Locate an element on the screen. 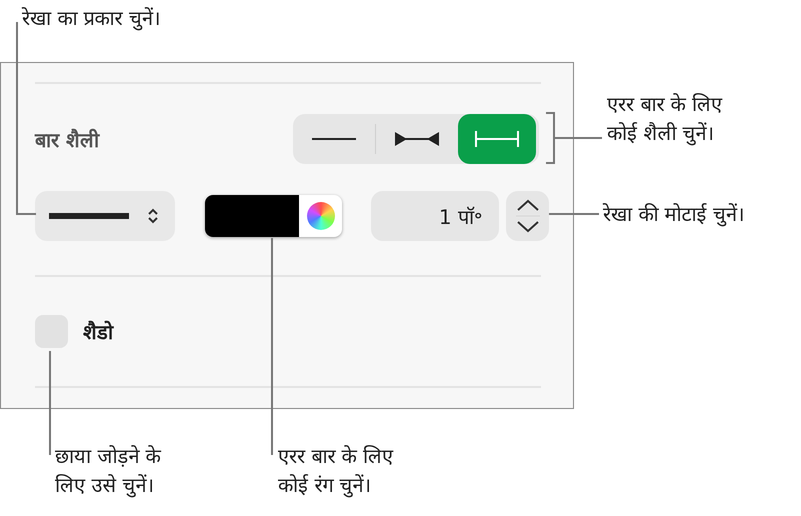 The image size is (801, 516). color-well is located at coordinates (273, 216).